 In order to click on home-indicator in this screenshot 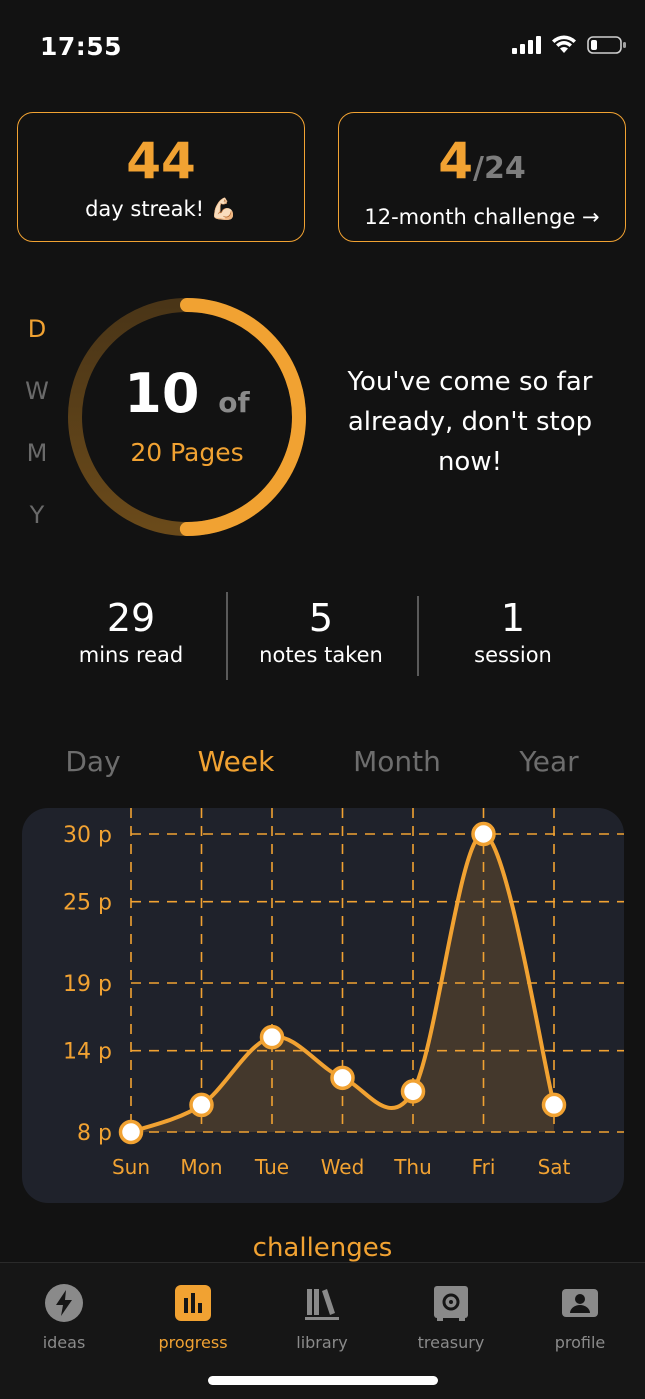, I will do `click(323, 1380)`.